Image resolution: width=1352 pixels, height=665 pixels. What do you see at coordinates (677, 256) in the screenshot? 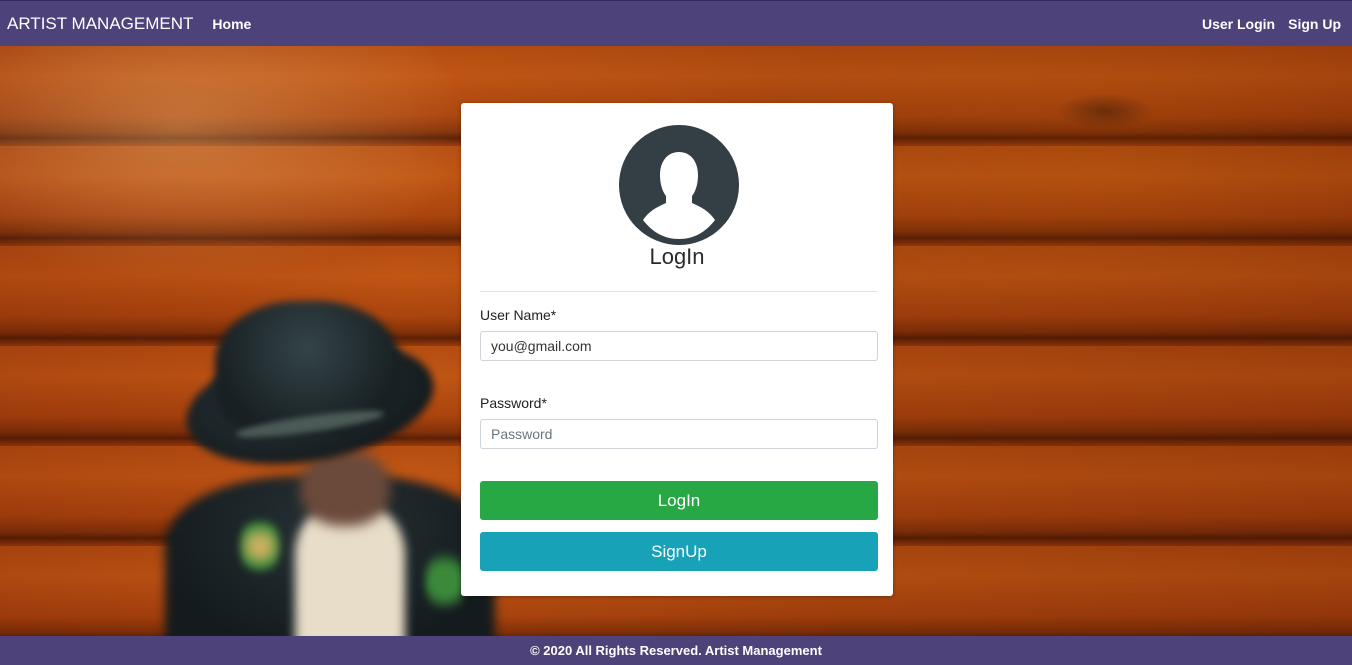
I see `card-title: LogIn` at bounding box center [677, 256].